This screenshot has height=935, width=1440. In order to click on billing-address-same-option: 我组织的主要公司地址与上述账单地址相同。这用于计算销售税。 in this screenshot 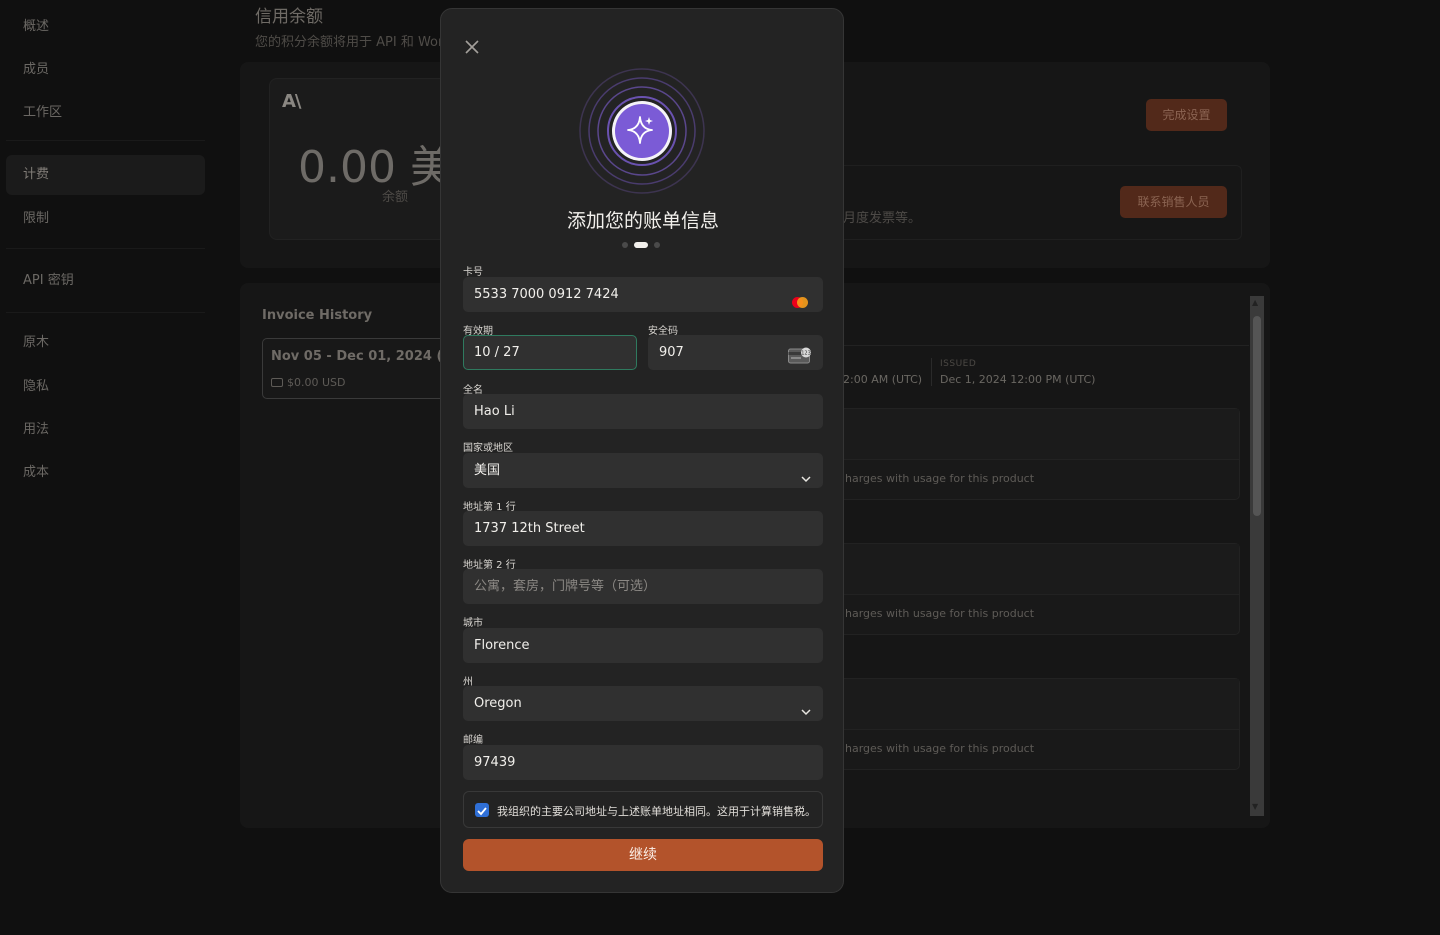, I will do `click(643, 809)`.